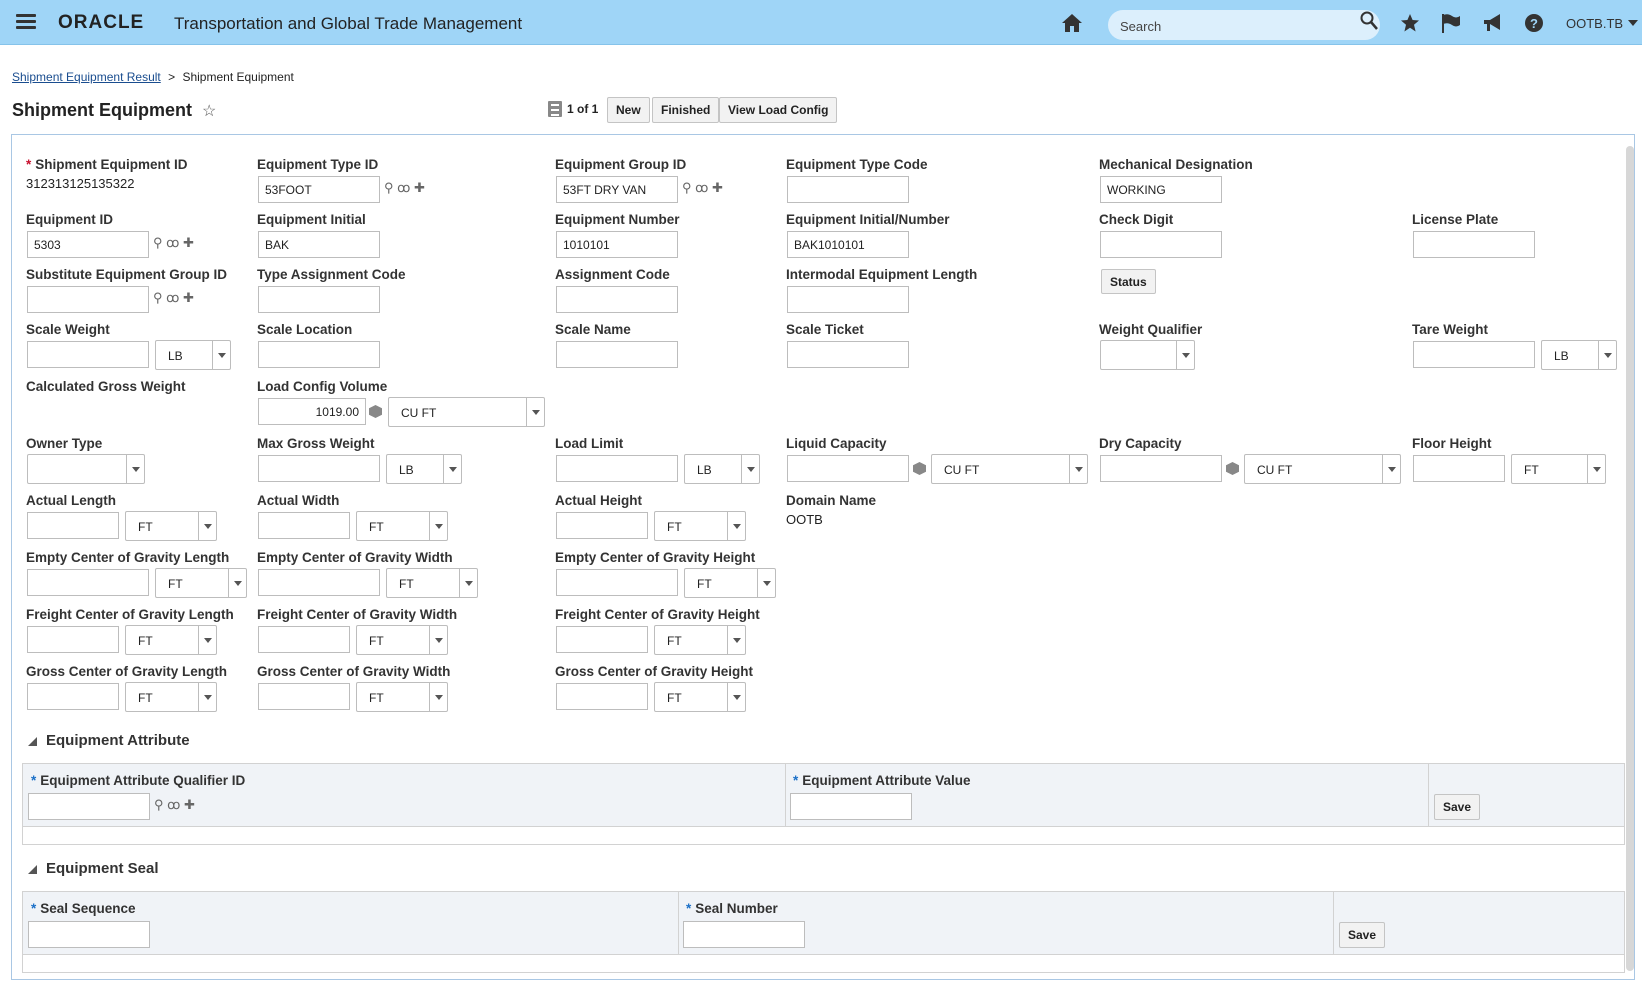 Image resolution: width=1642 pixels, height=1002 pixels. I want to click on empty-cog-height-input, so click(617, 582).